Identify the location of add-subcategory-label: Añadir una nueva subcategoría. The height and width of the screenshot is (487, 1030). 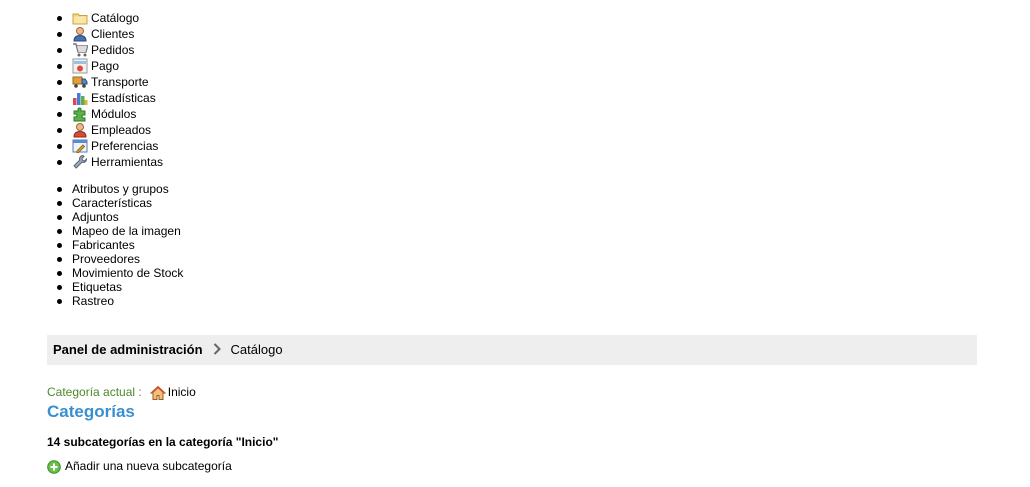
(148, 466).